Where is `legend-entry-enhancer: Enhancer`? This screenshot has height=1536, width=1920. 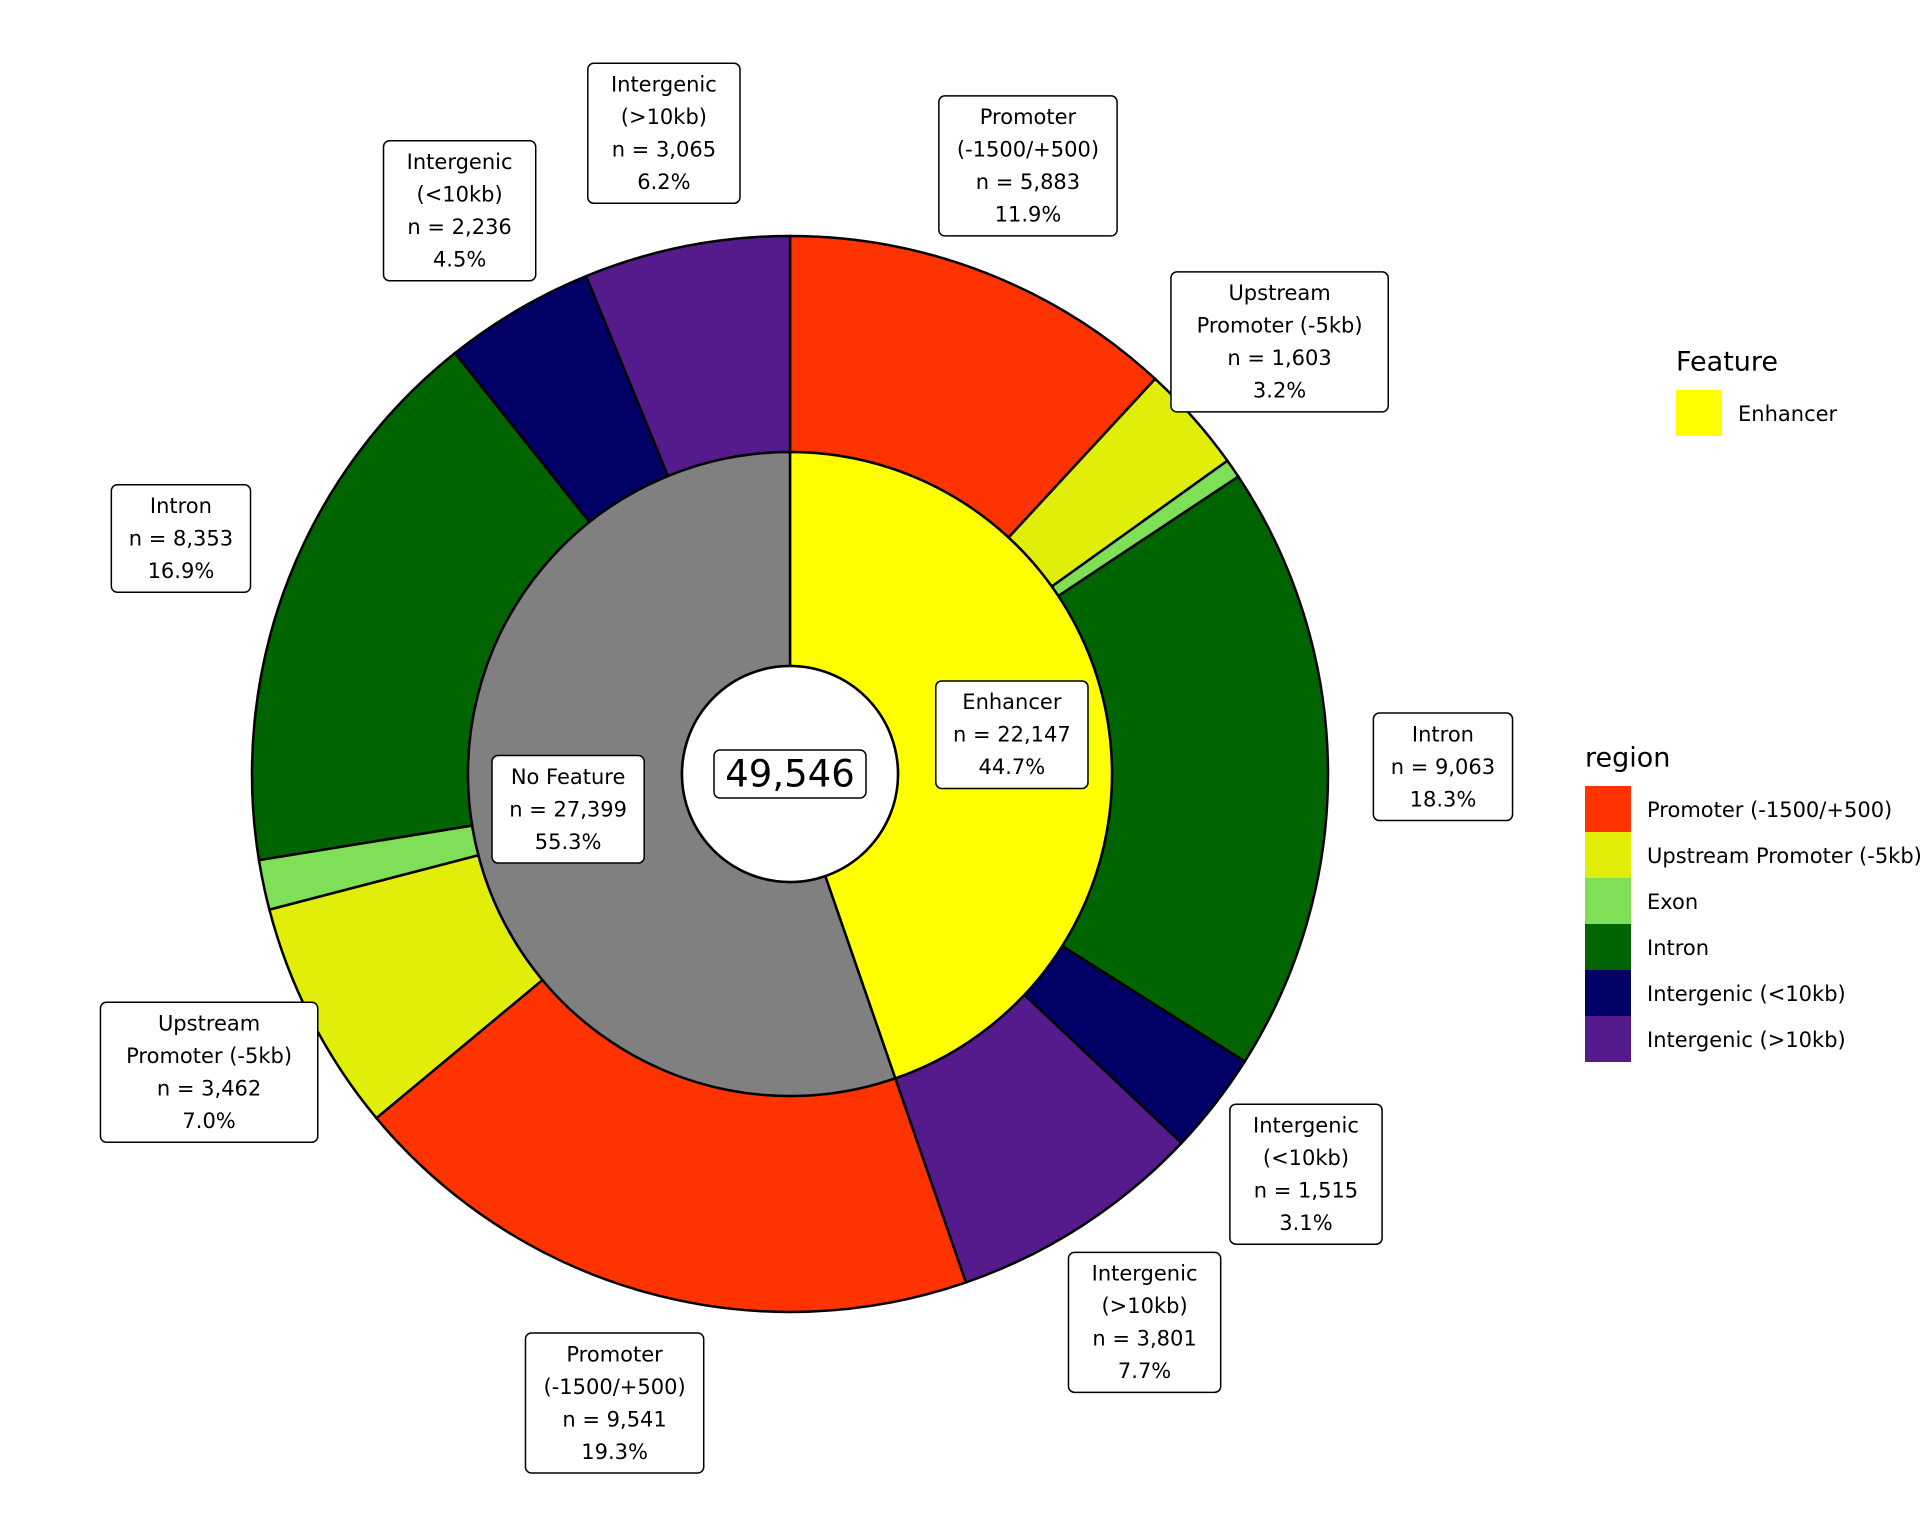
legend-entry-enhancer: Enhancer is located at coordinates (1788, 414).